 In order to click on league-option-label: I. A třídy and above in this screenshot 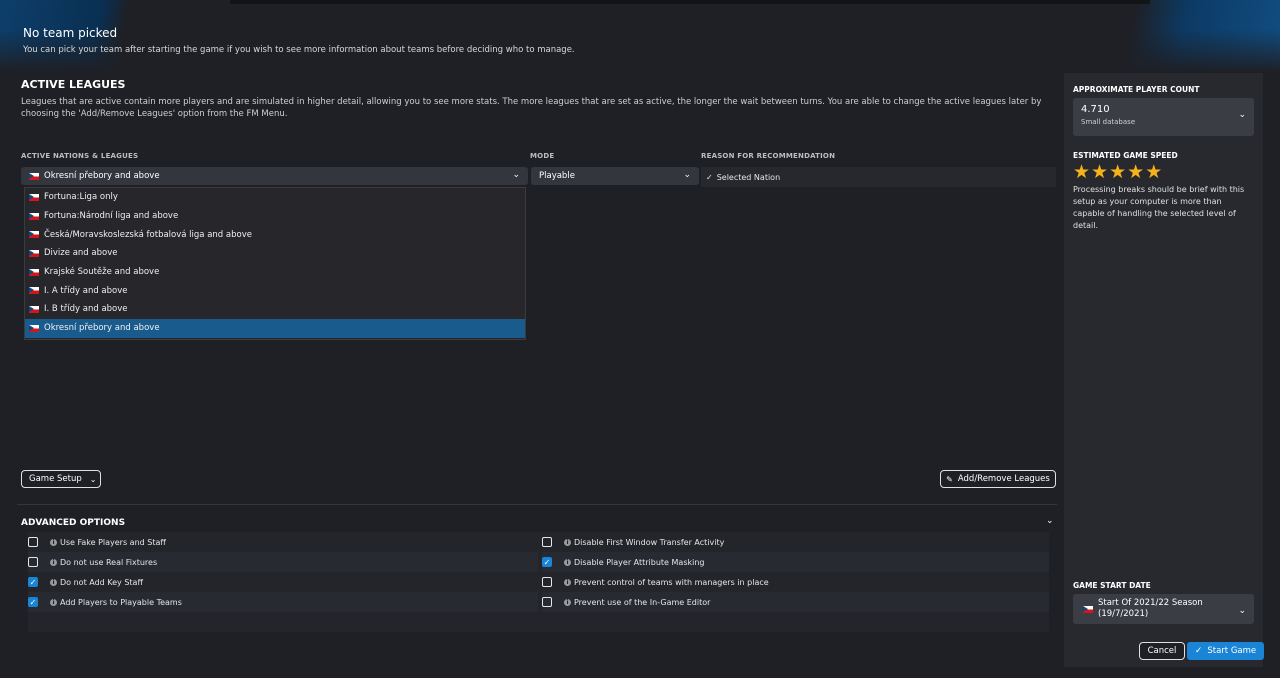, I will do `click(86, 290)`.